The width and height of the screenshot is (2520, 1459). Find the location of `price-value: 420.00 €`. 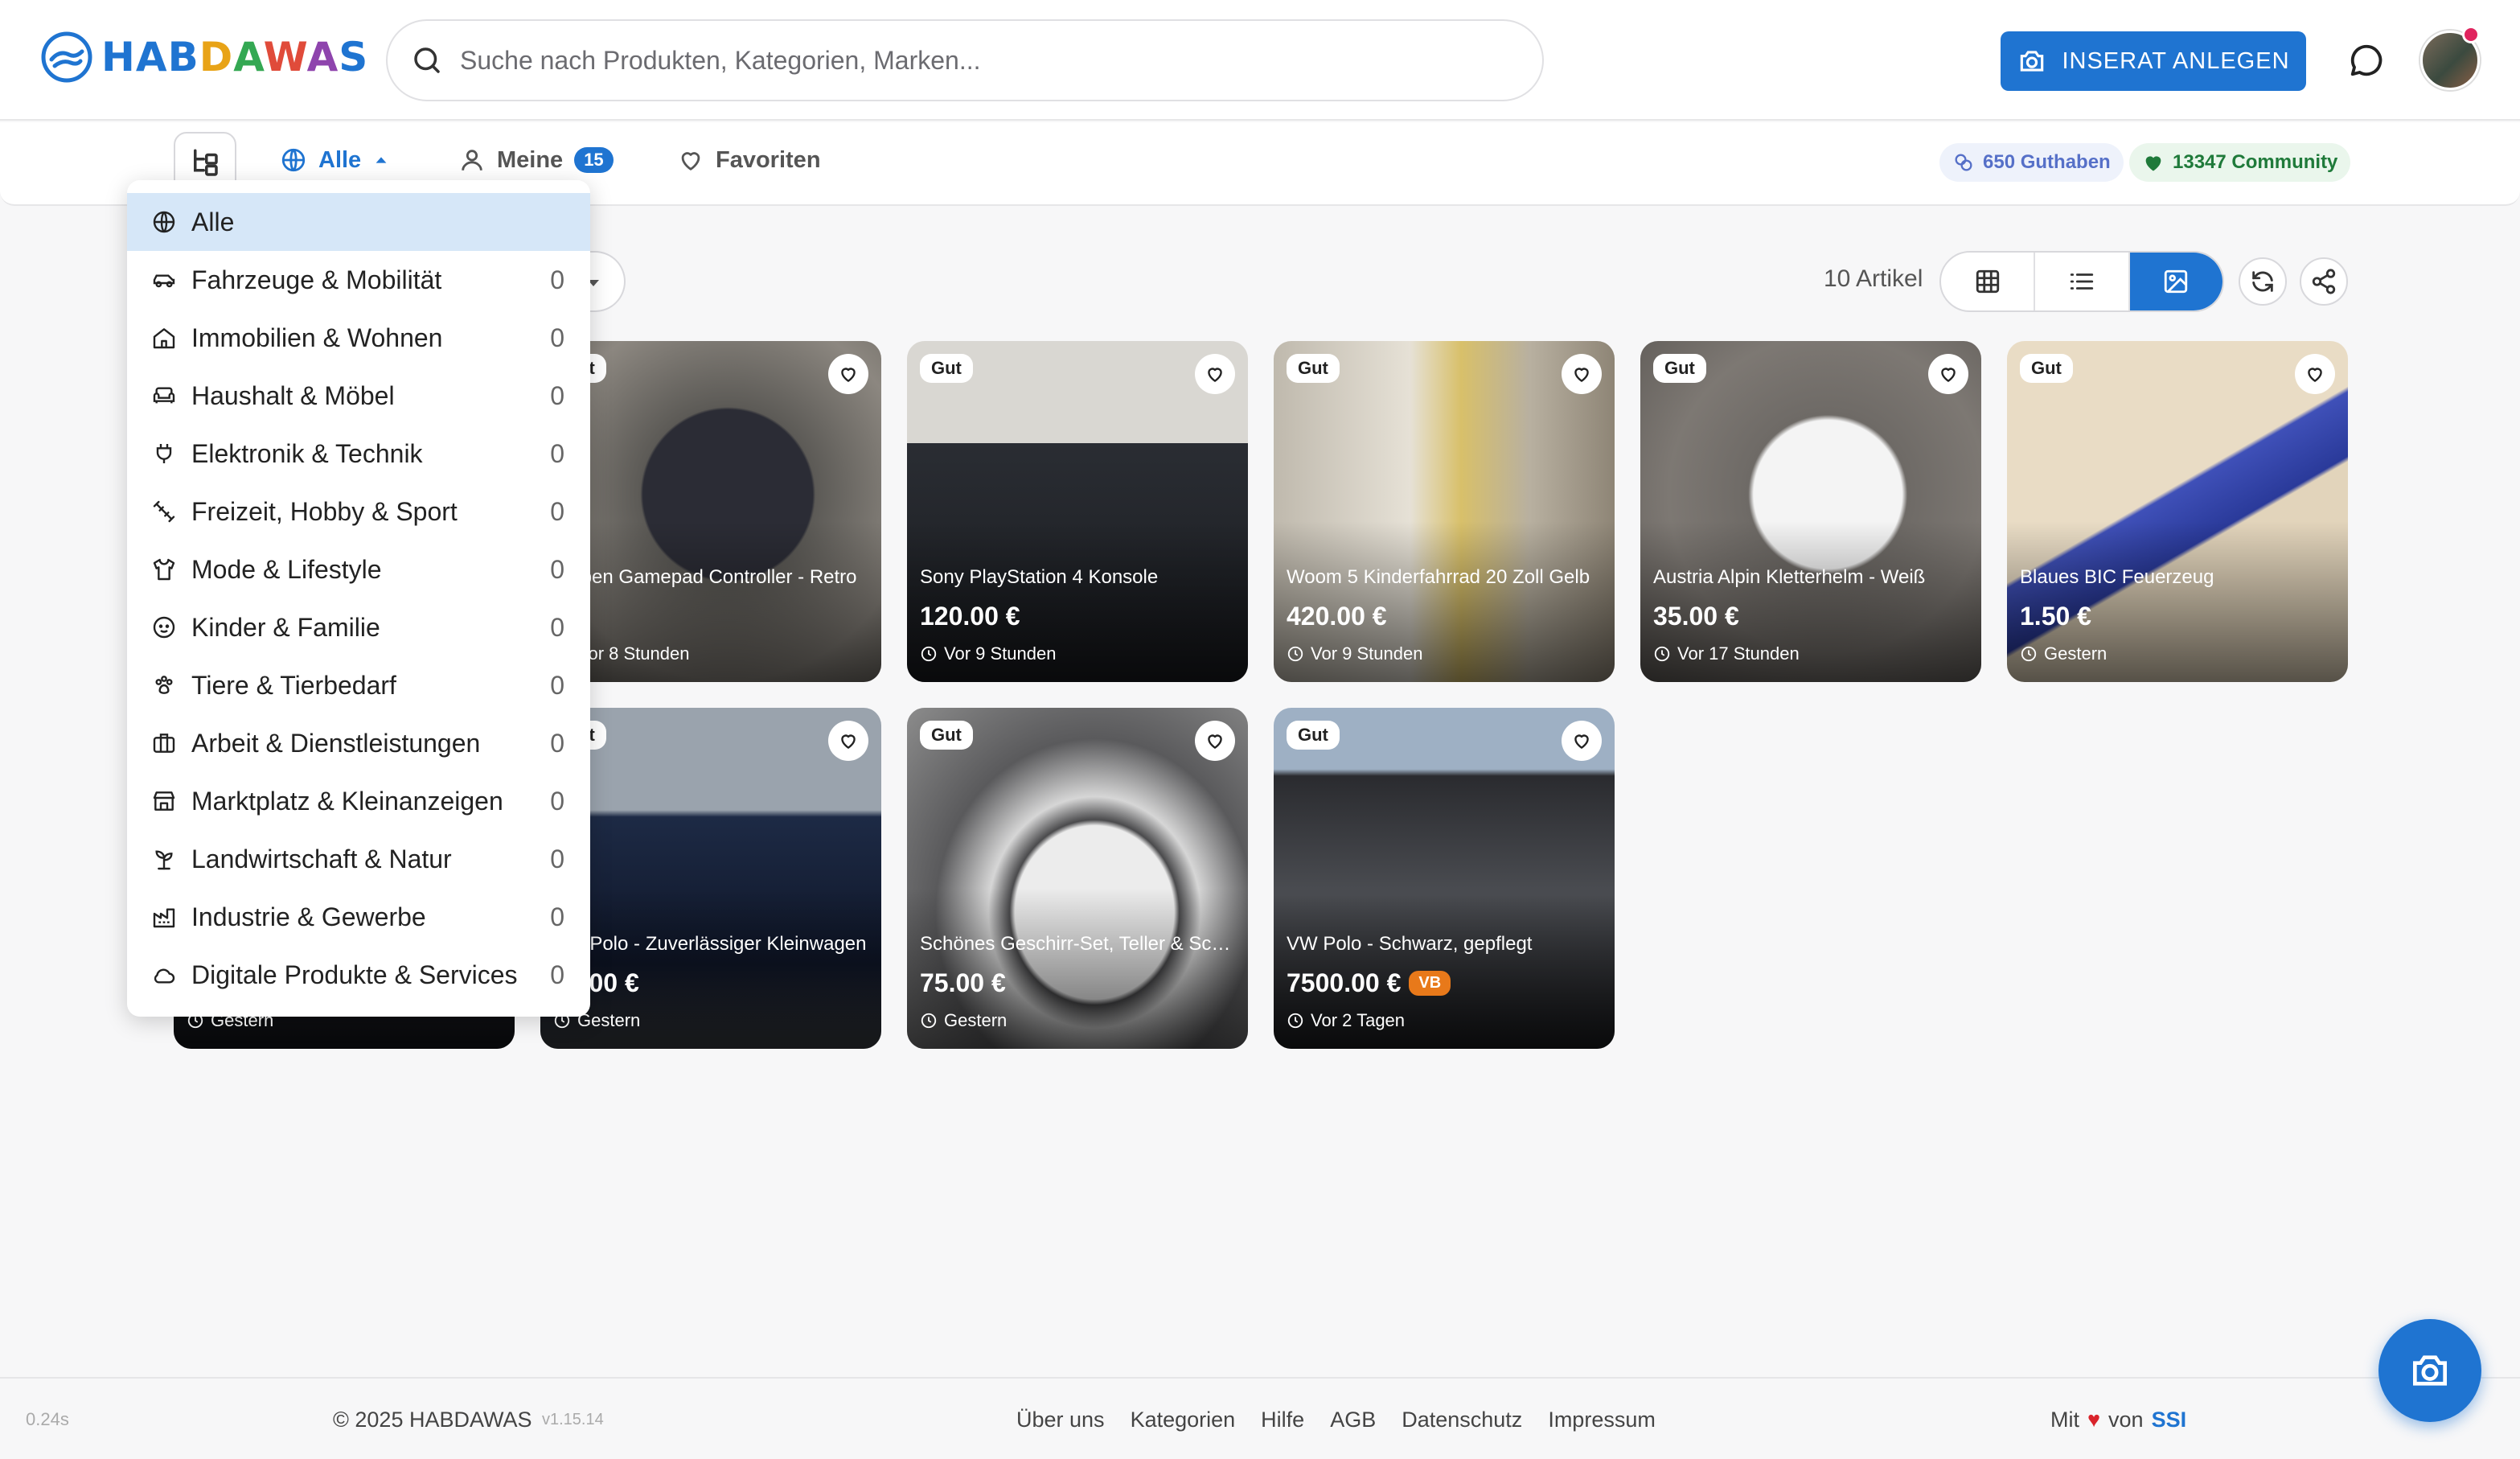

price-value: 420.00 € is located at coordinates (1337, 616).